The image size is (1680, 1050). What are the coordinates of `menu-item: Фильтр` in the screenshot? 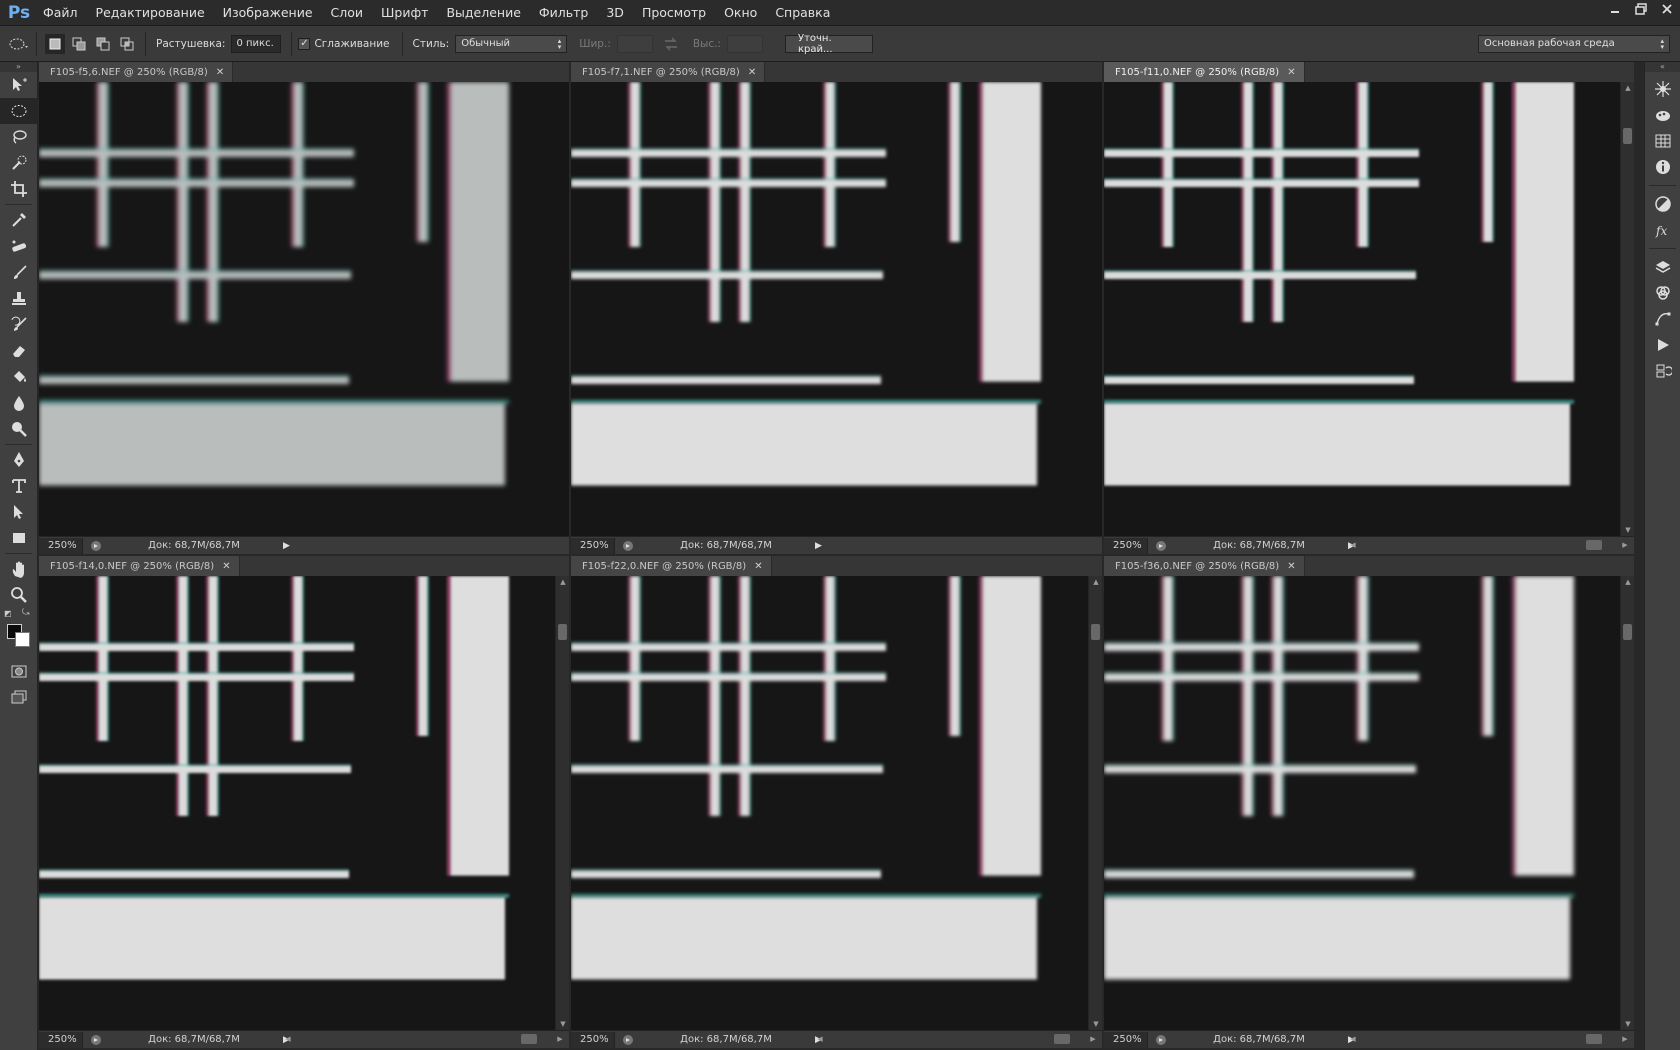 It's located at (563, 13).